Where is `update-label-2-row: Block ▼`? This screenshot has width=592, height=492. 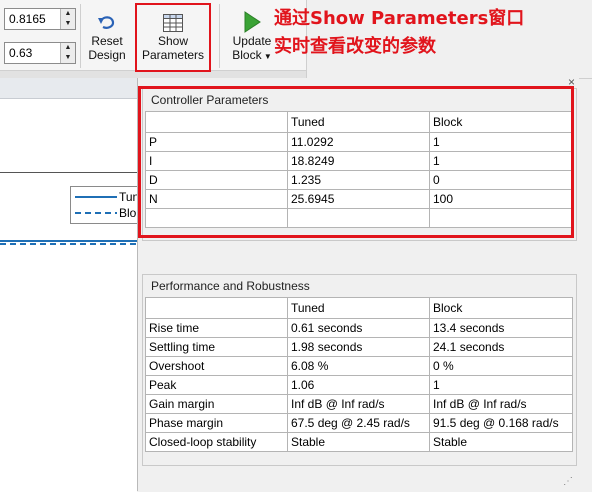
update-label-2-row: Block ▼ is located at coordinates (252, 56).